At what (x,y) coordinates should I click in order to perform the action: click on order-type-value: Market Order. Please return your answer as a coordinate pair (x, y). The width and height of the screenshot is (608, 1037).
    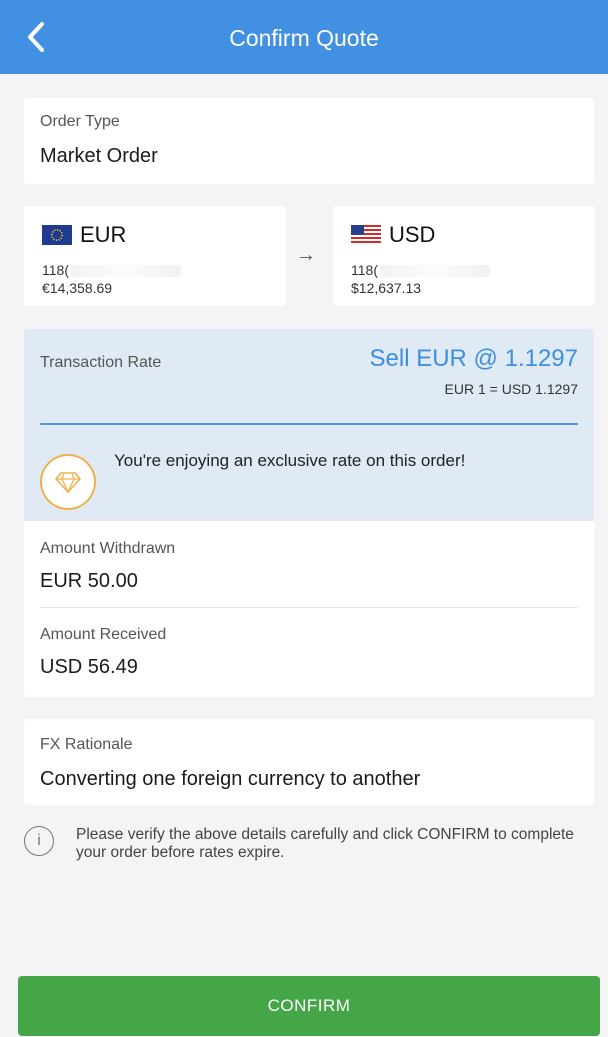
    Looking at the image, I should click on (99, 156).